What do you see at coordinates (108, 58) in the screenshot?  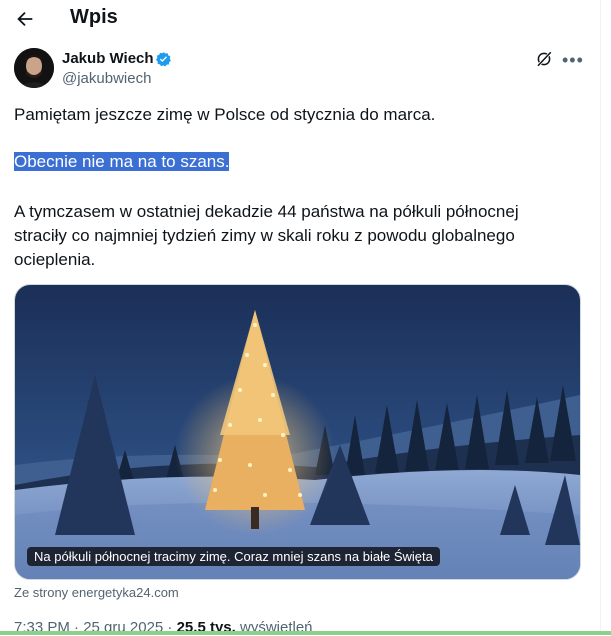 I see `author-name: Jakub Wiech` at bounding box center [108, 58].